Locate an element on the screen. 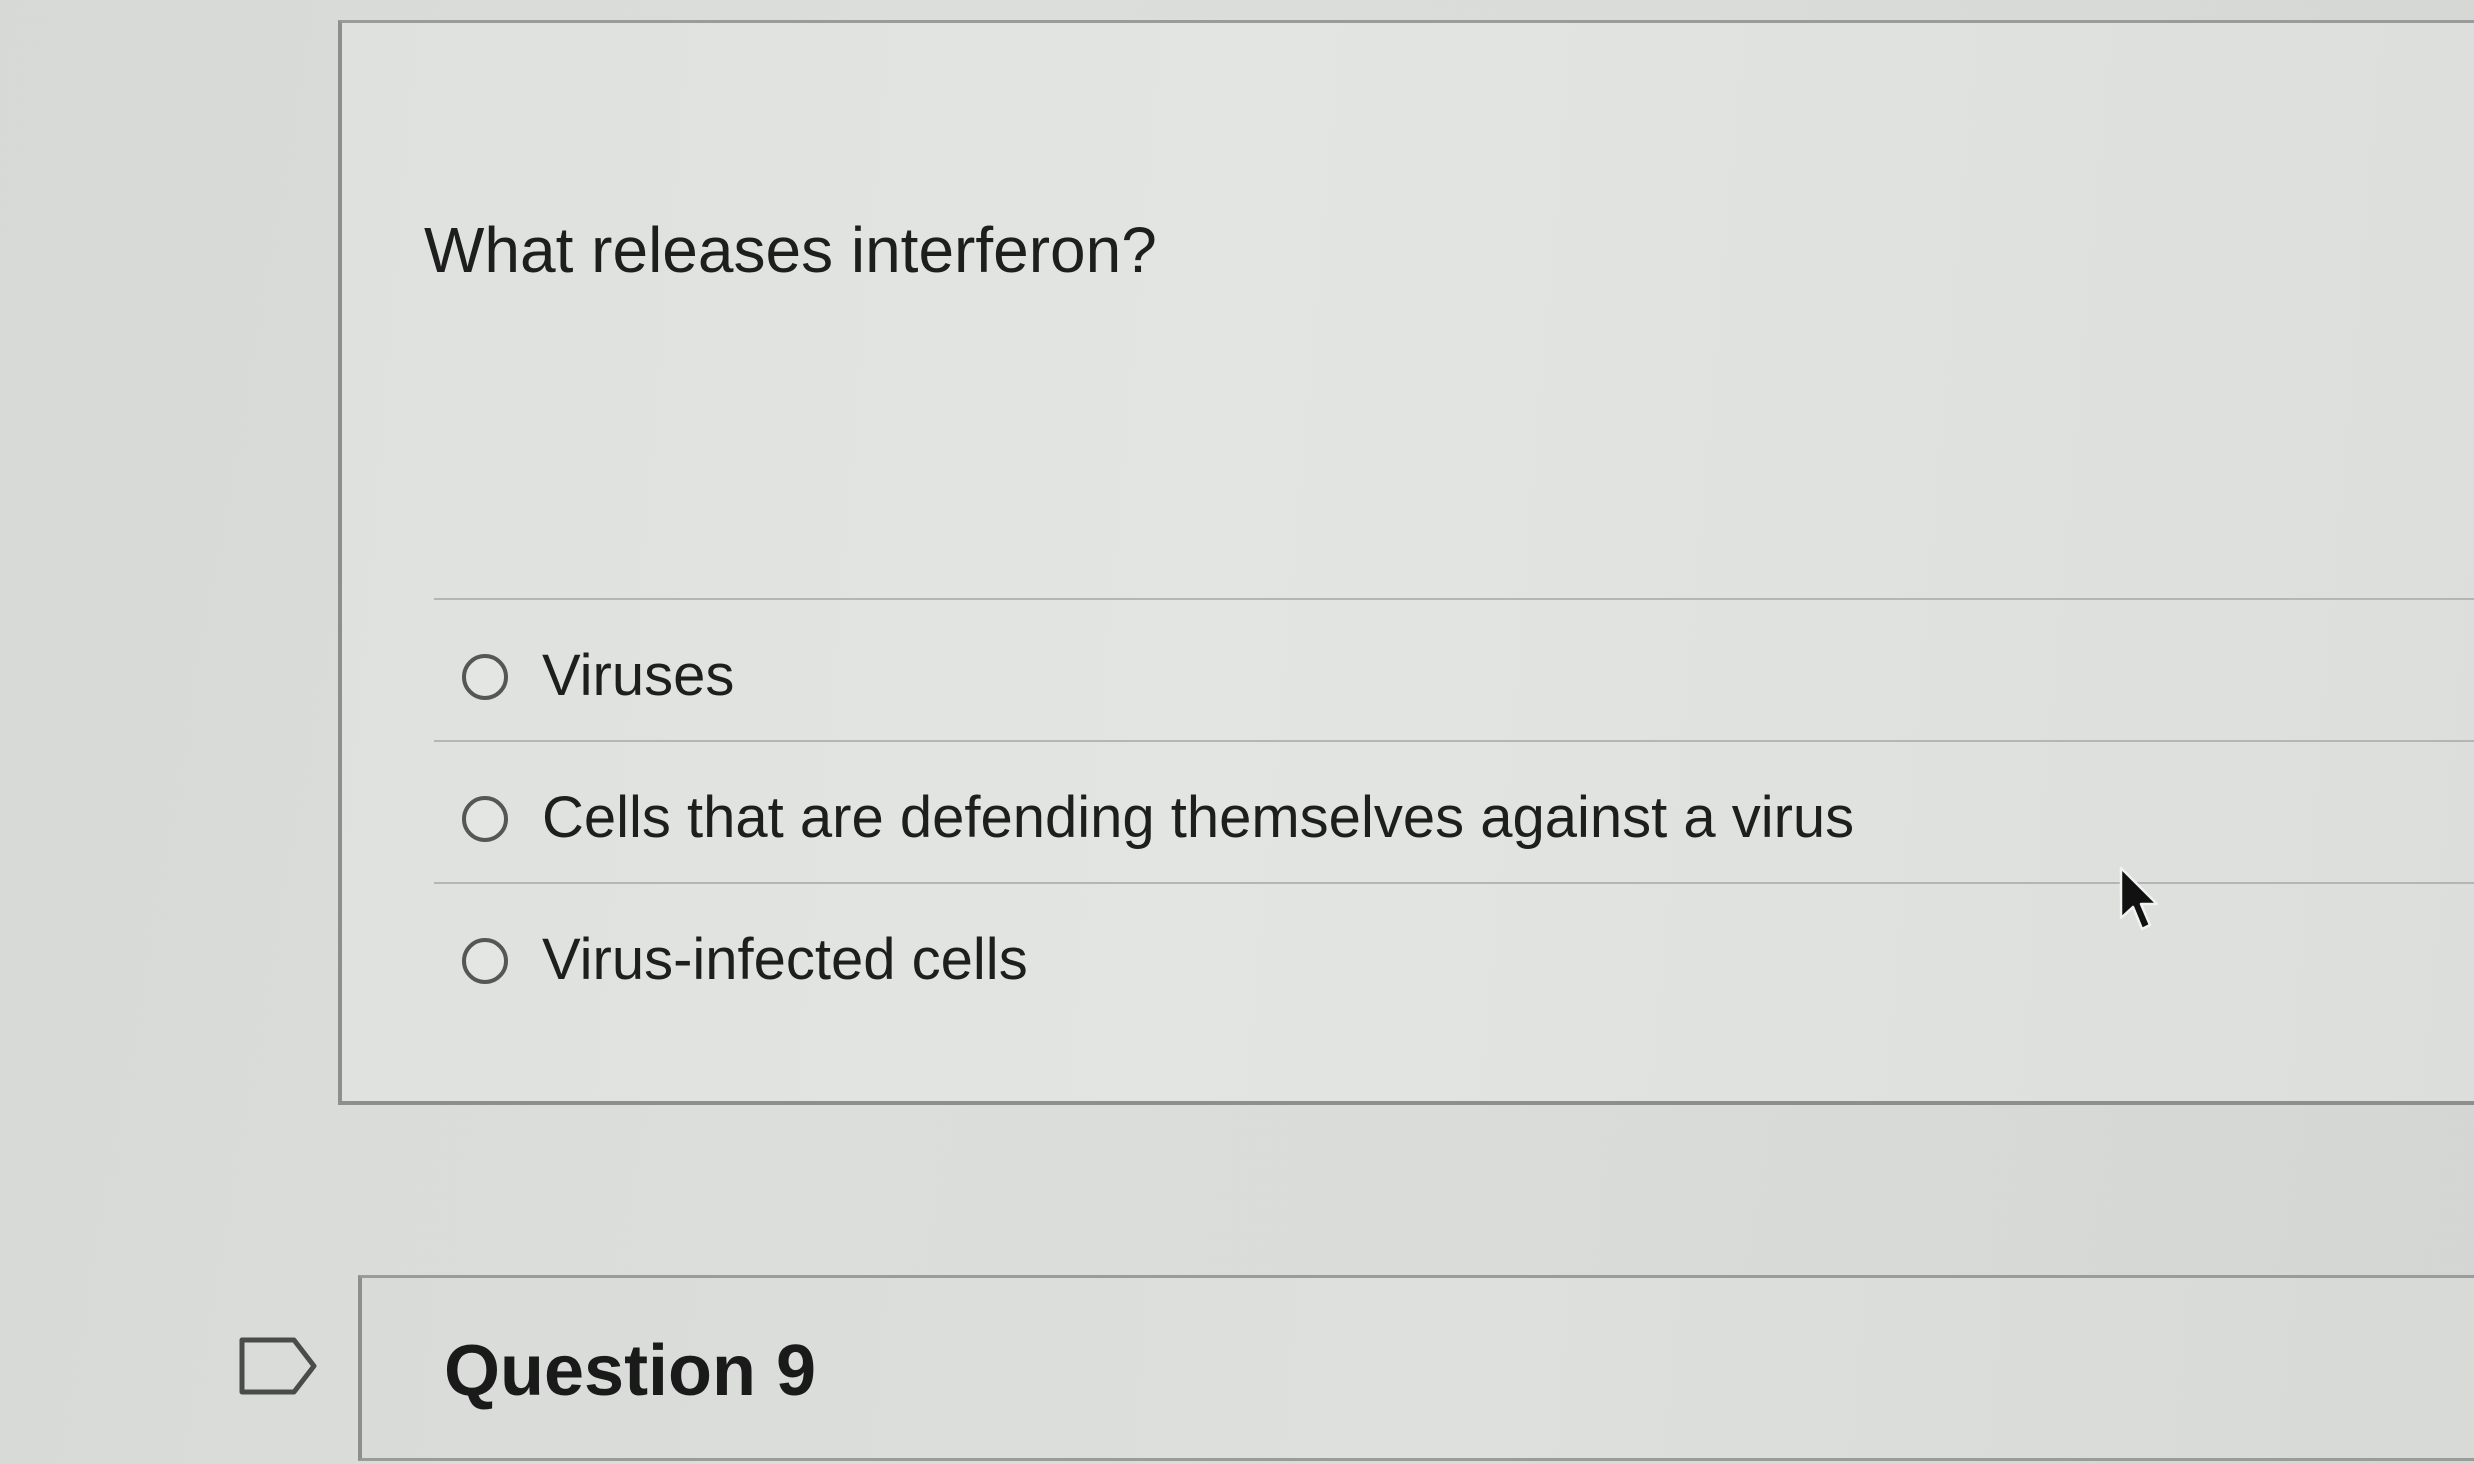 The height and width of the screenshot is (1464, 2474). answer-option-infected-cells: Virus-infected cells is located at coordinates (1454, 953).